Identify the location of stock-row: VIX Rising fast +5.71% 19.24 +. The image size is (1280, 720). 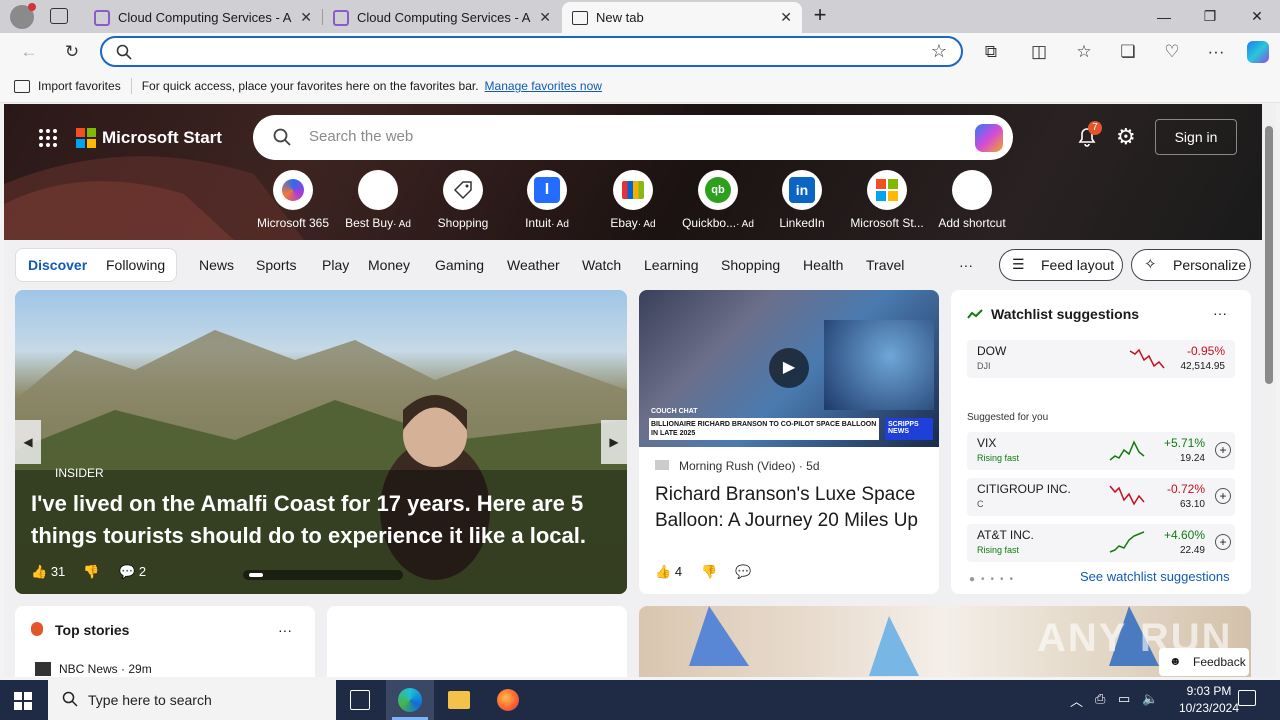
(1101, 451).